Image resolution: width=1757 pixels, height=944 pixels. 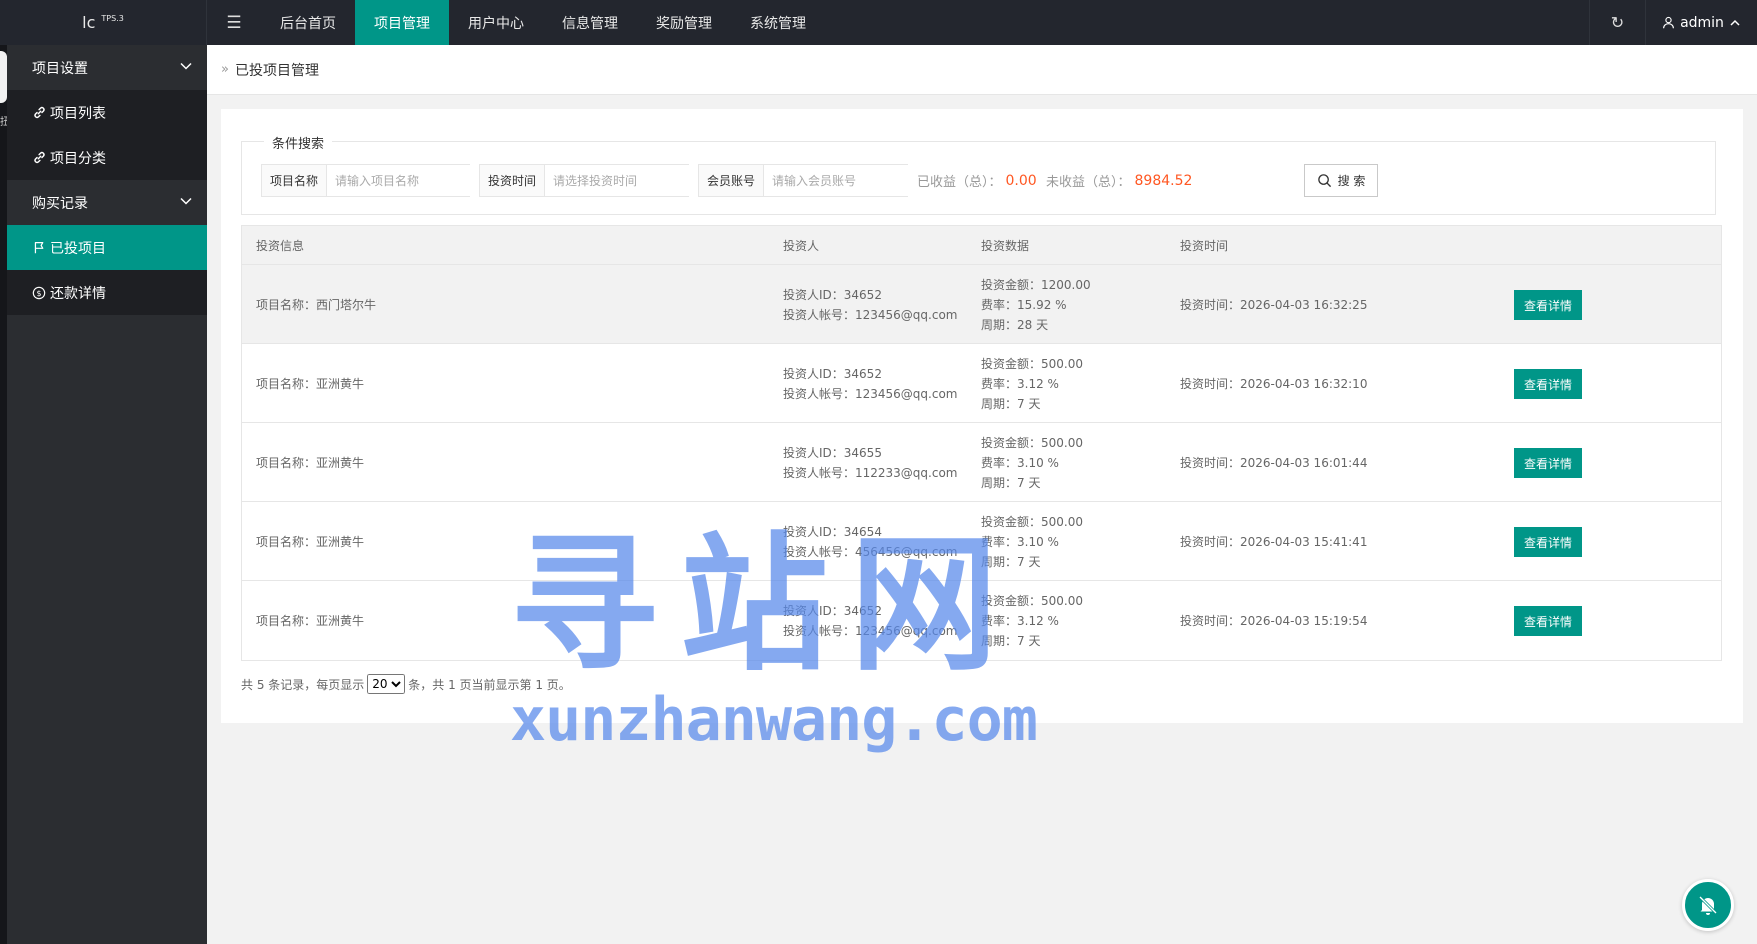 What do you see at coordinates (107, 292) in the screenshot?
I see `sidebar-item-repayment-details: $ 还款详情` at bounding box center [107, 292].